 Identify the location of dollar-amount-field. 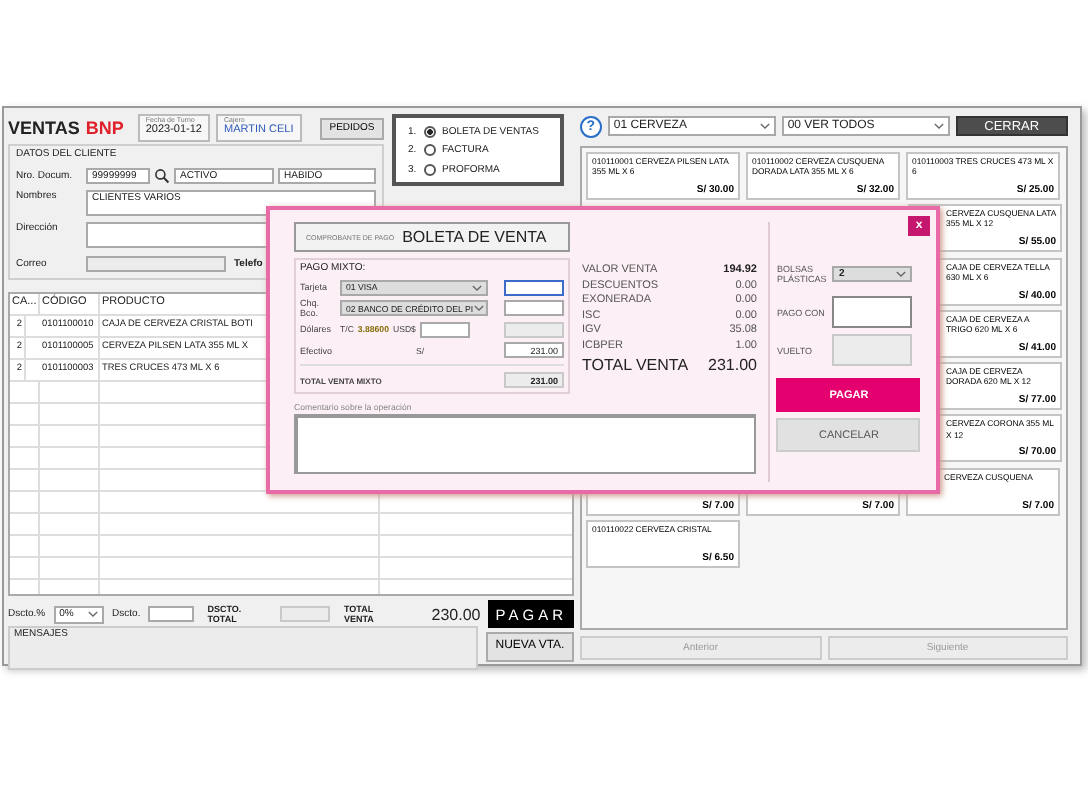
(444, 329).